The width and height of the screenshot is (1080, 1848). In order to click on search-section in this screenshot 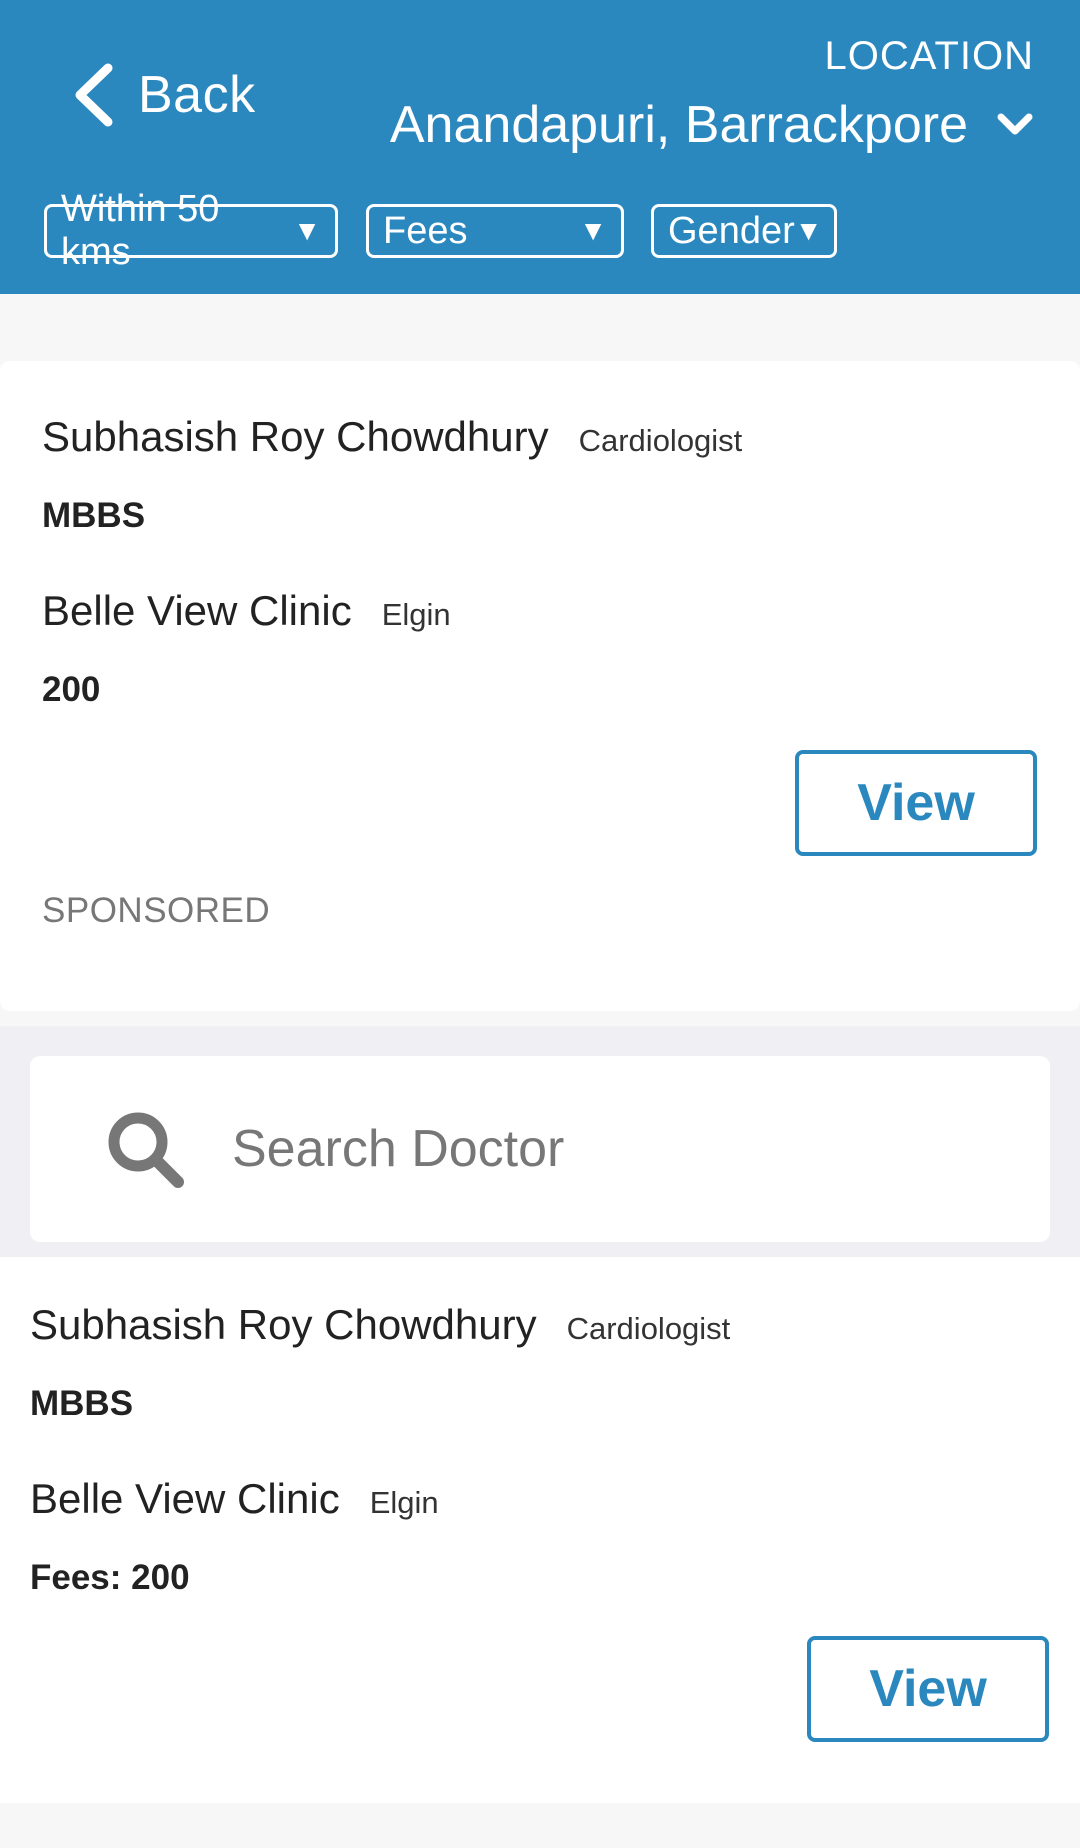, I will do `click(540, 1141)`.